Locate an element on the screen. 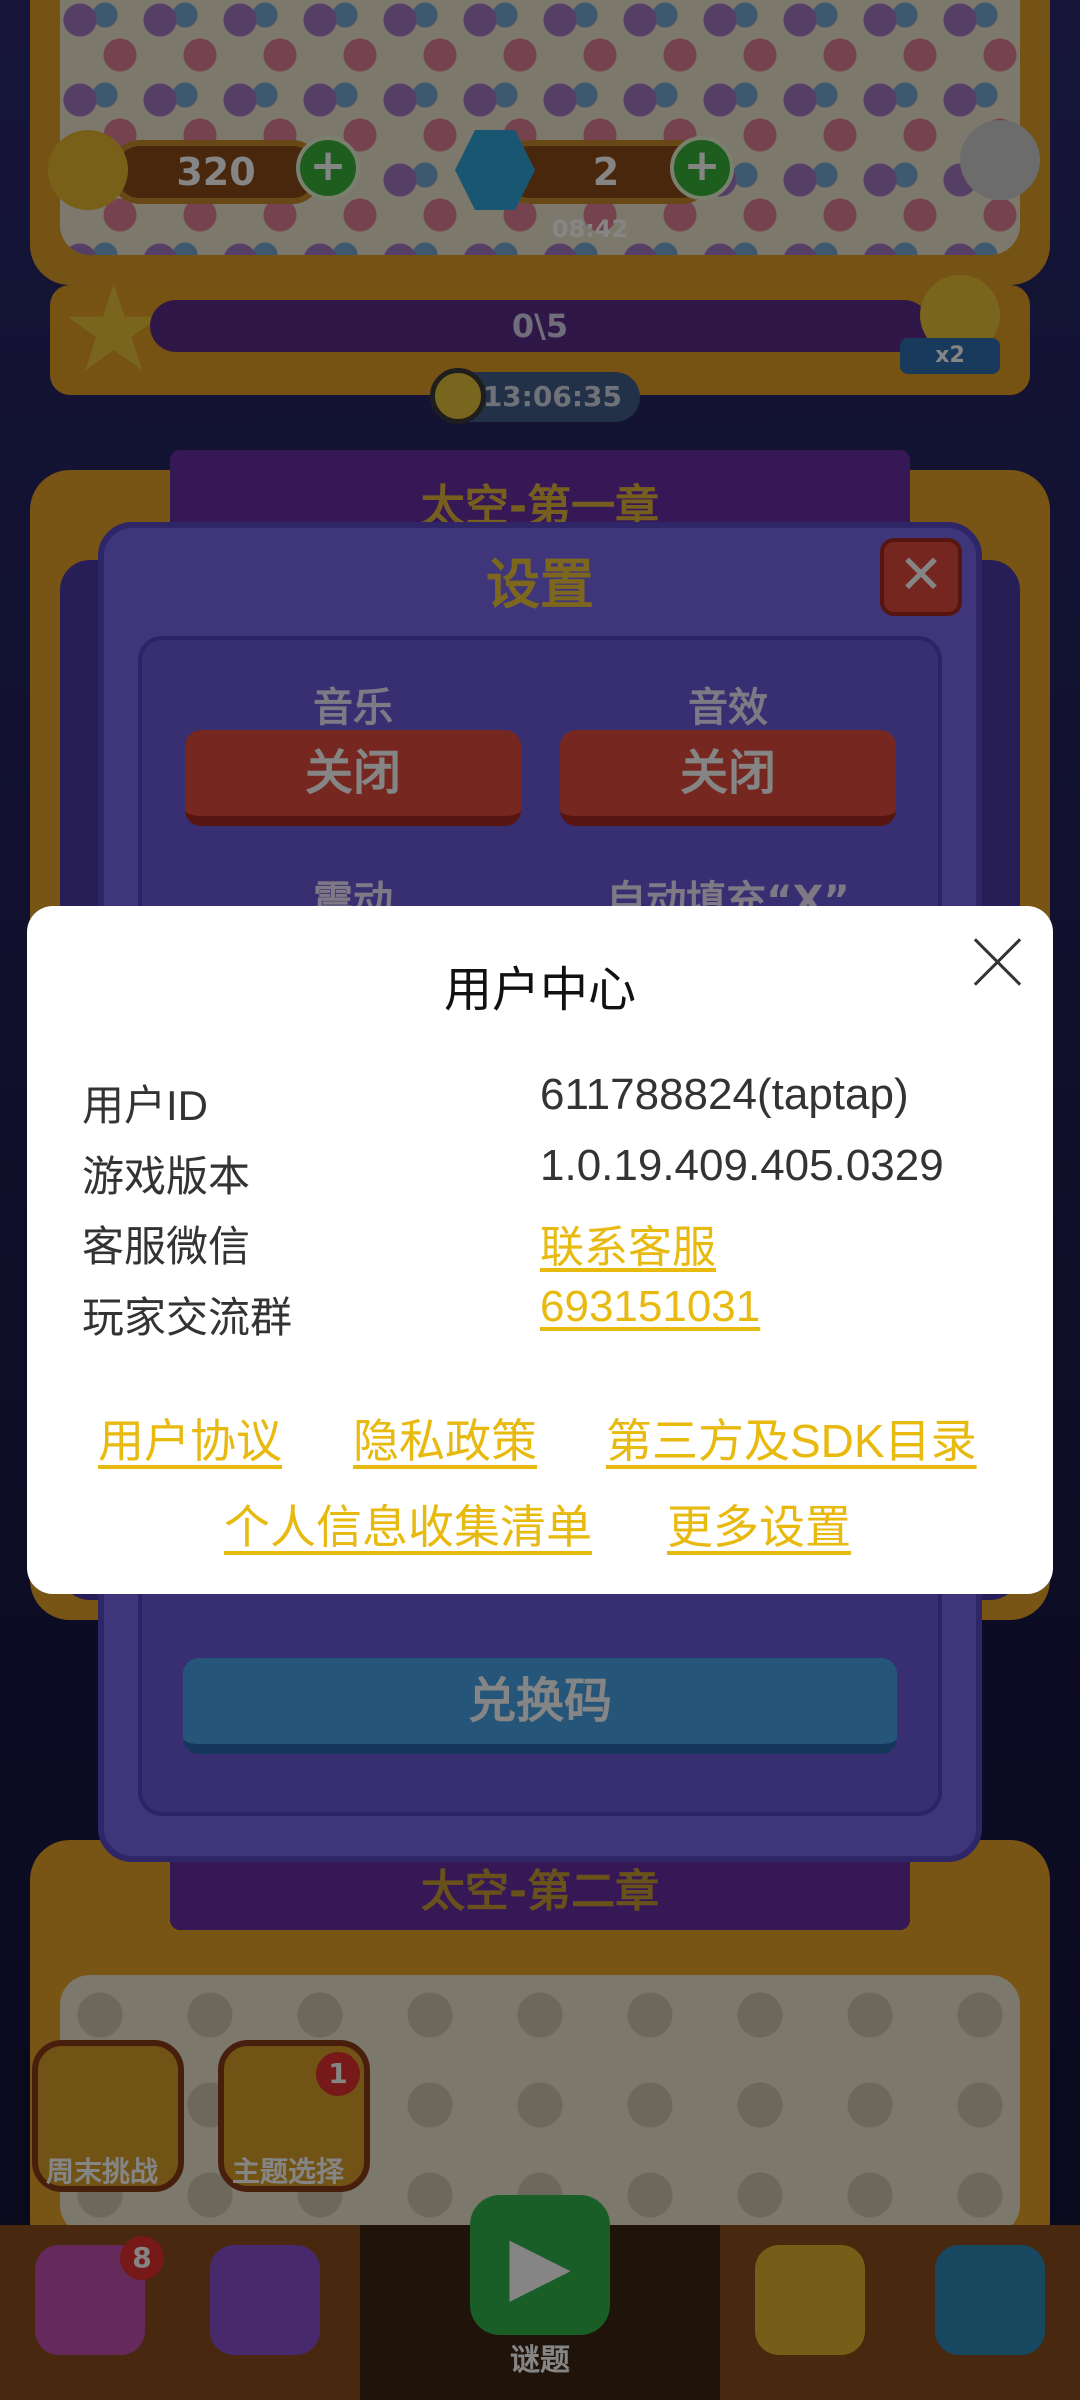  game-version-label: 游戏版本 is located at coordinates (166, 1176).